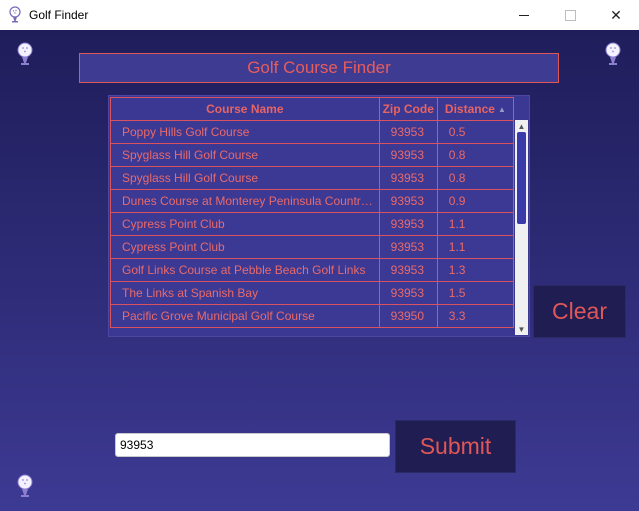  I want to click on maximize-button, so click(570, 15).